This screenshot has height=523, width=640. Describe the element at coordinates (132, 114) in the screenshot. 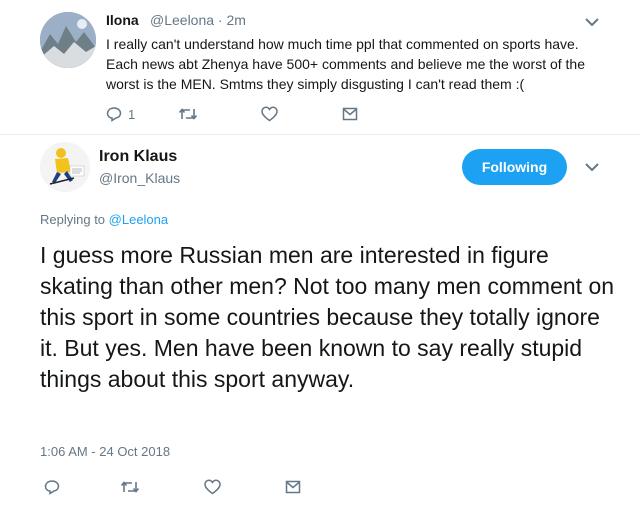

I see `reply-count: 1` at that location.